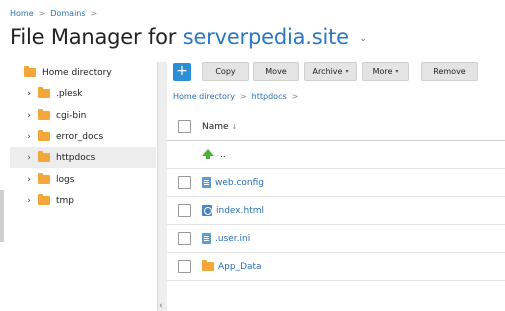 The image size is (505, 311). I want to click on table-row: App_Data, so click(336, 267).